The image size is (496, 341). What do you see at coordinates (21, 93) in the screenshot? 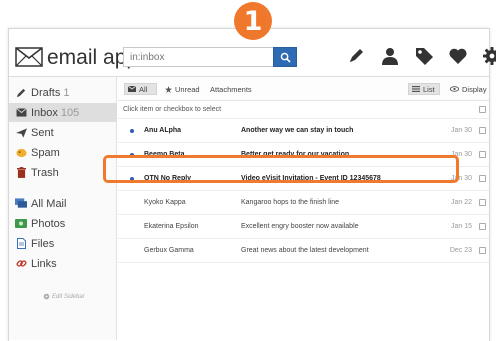
I see `pencil-icon` at bounding box center [21, 93].